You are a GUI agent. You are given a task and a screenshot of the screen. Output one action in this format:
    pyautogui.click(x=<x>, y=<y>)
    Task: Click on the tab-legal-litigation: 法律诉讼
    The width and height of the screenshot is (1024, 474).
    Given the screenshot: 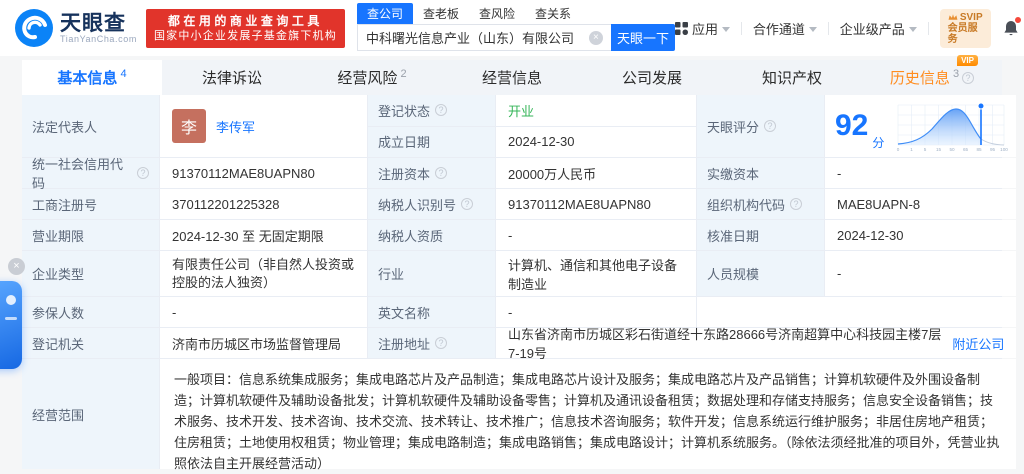 What is the action you would take?
    pyautogui.click(x=232, y=77)
    